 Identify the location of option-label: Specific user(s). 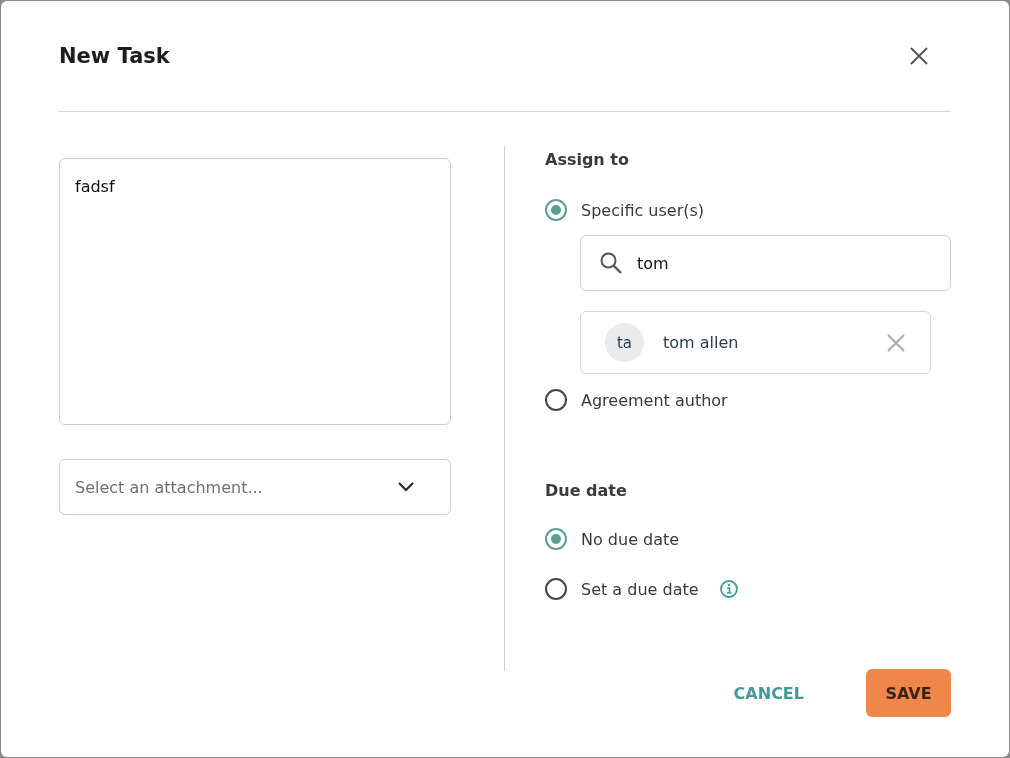
(643, 210).